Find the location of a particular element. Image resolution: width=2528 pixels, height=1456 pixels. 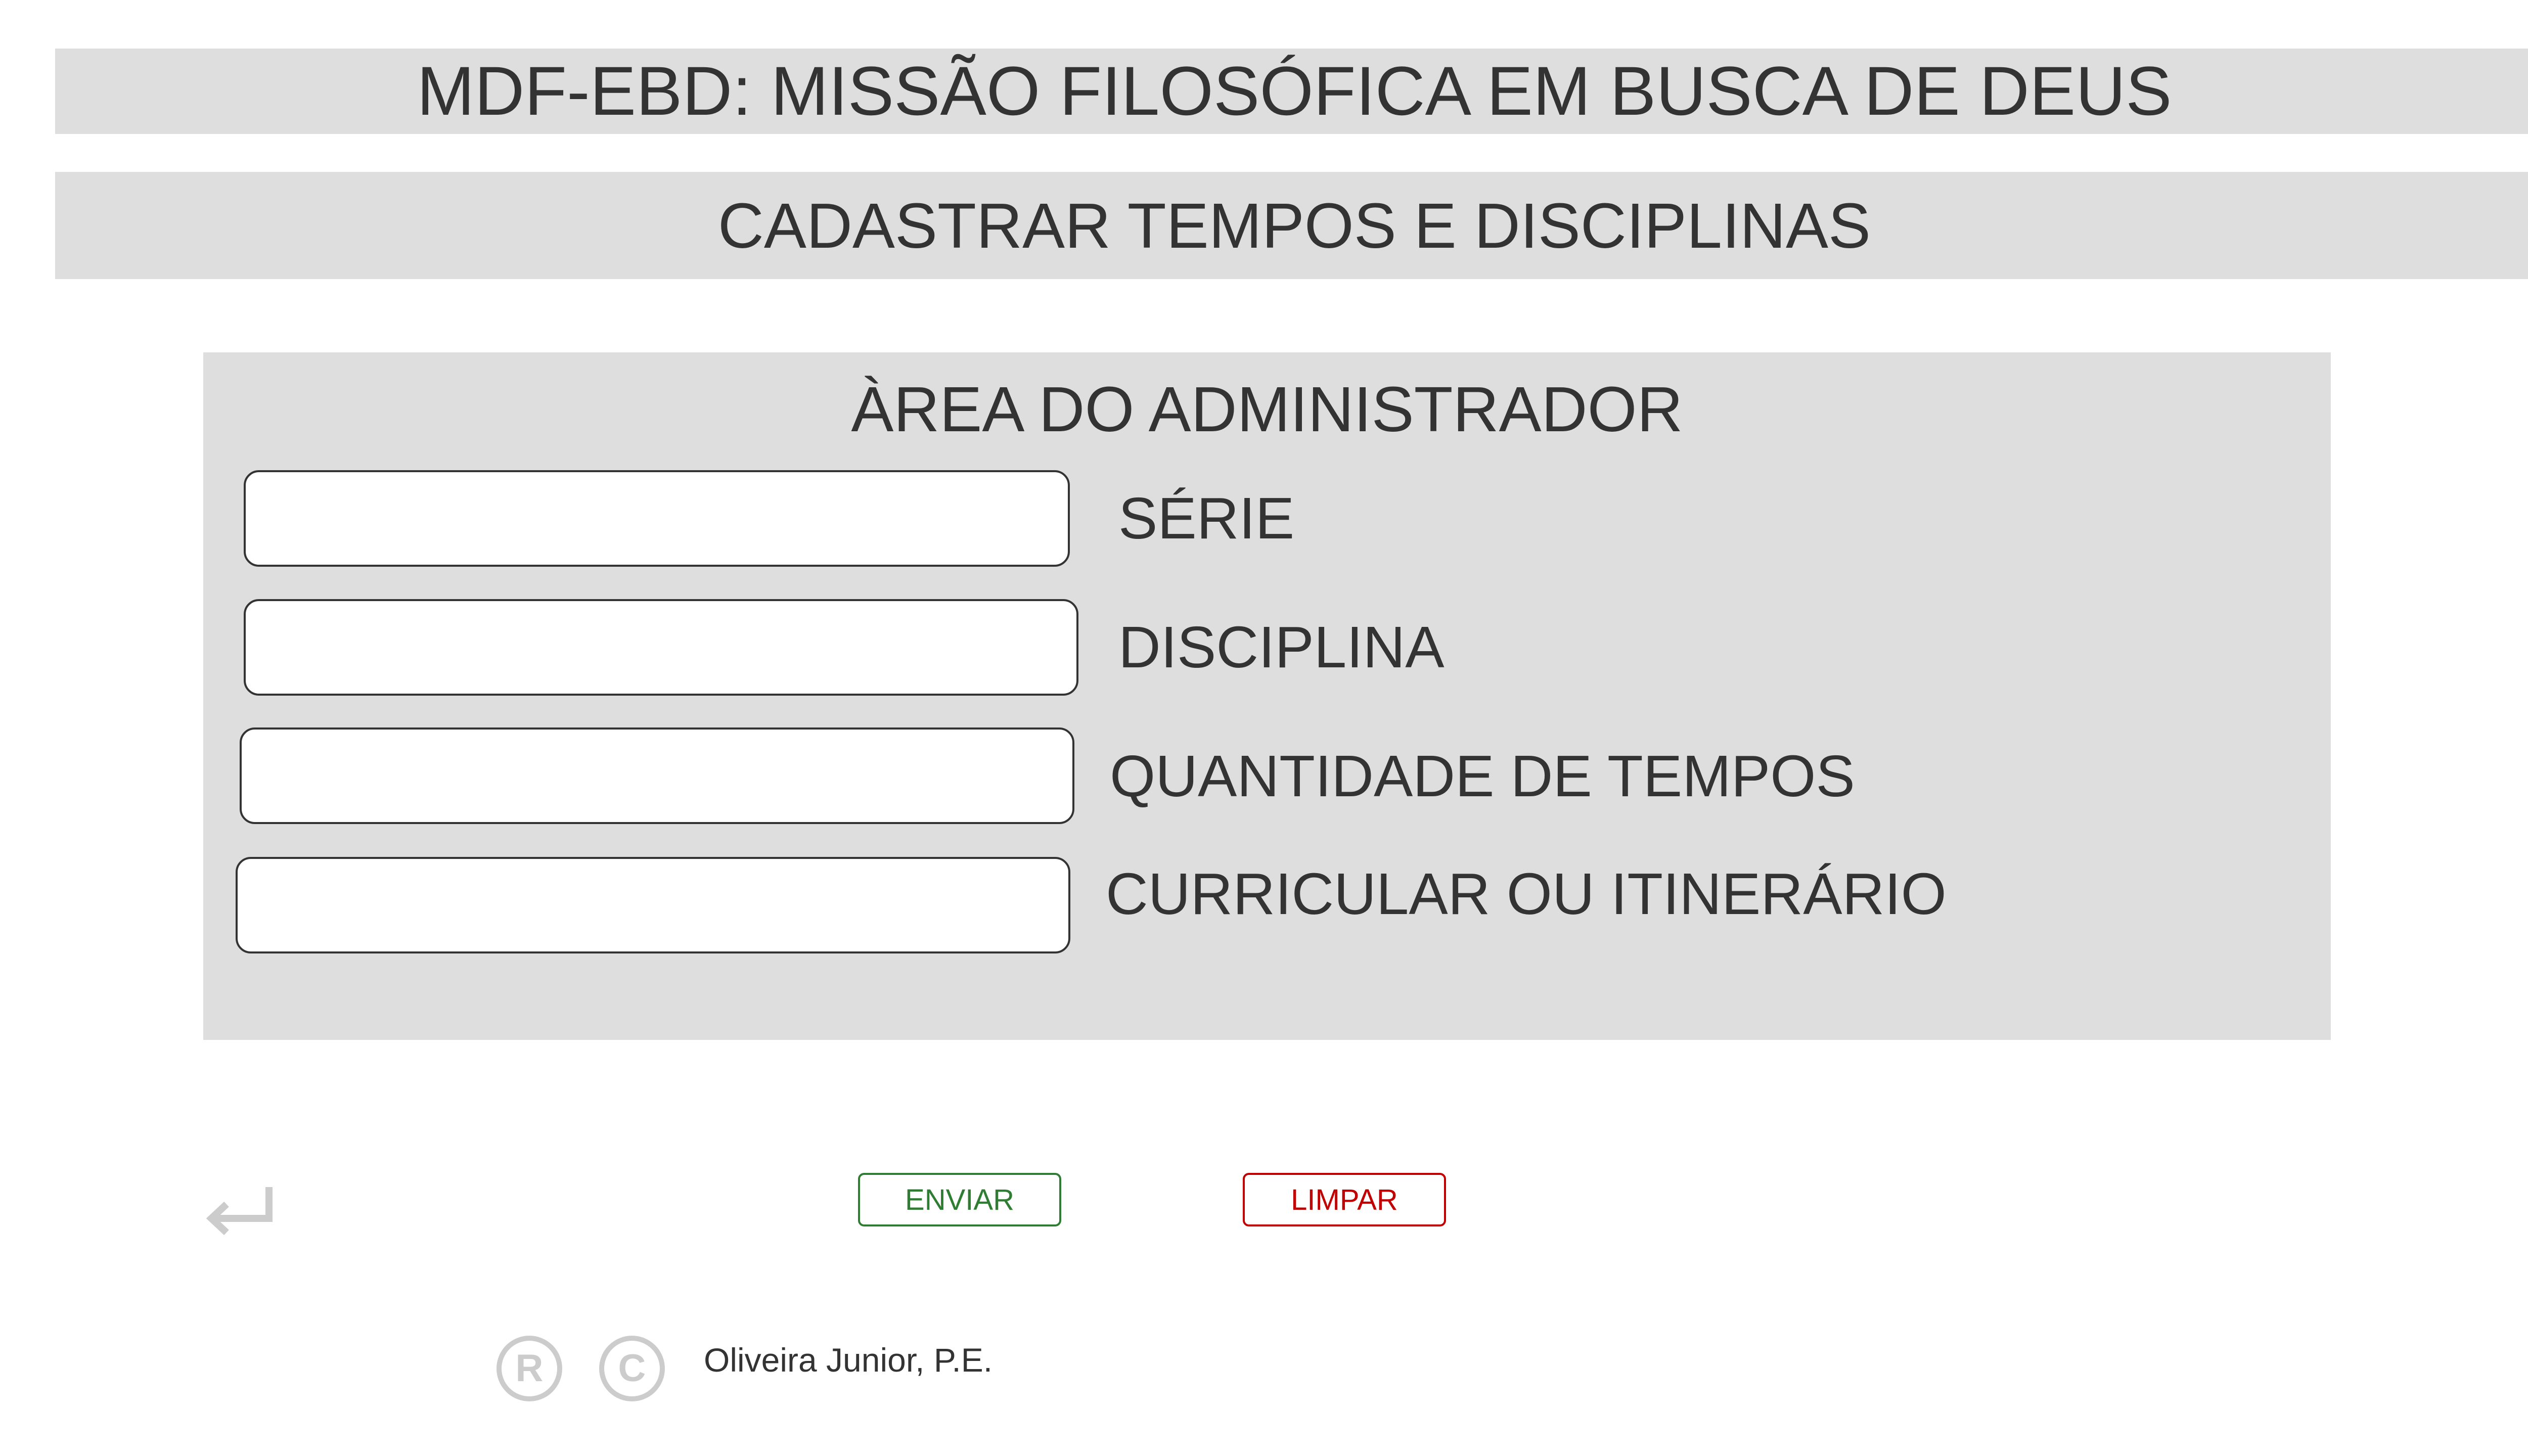

registered-icon: R is located at coordinates (529, 1368).